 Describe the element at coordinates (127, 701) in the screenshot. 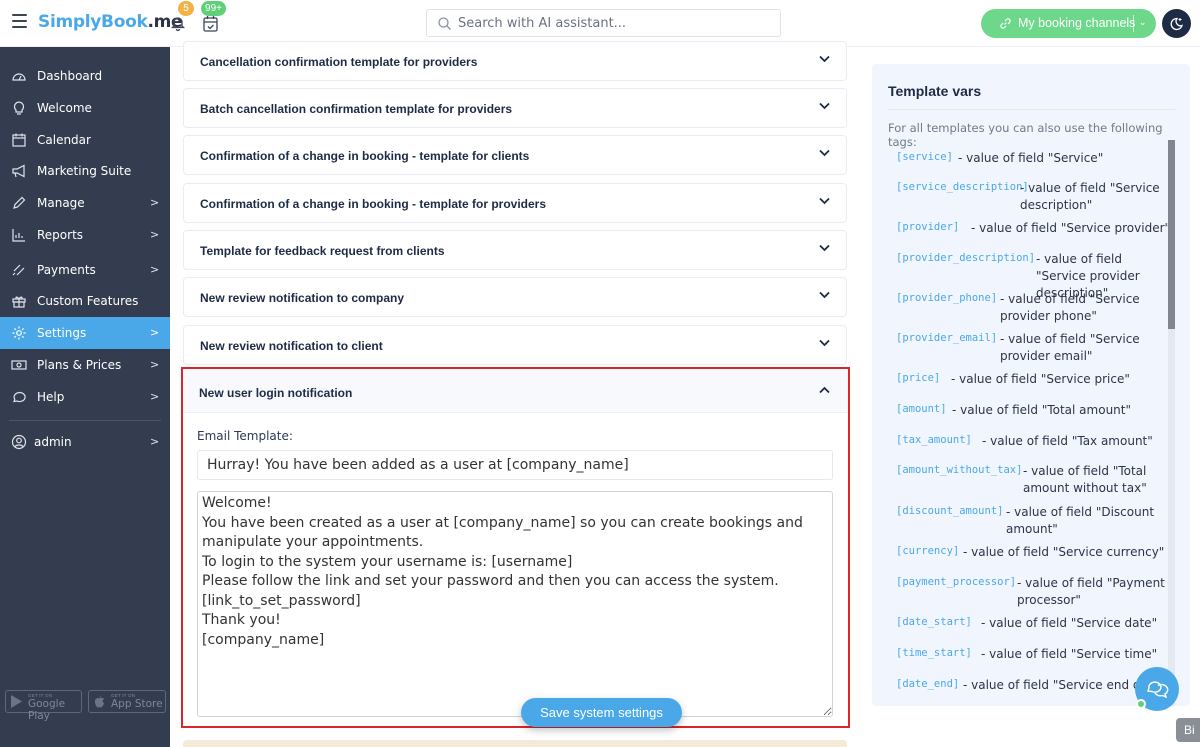

I see `app-store-badge: GET IT ON App Store` at that location.